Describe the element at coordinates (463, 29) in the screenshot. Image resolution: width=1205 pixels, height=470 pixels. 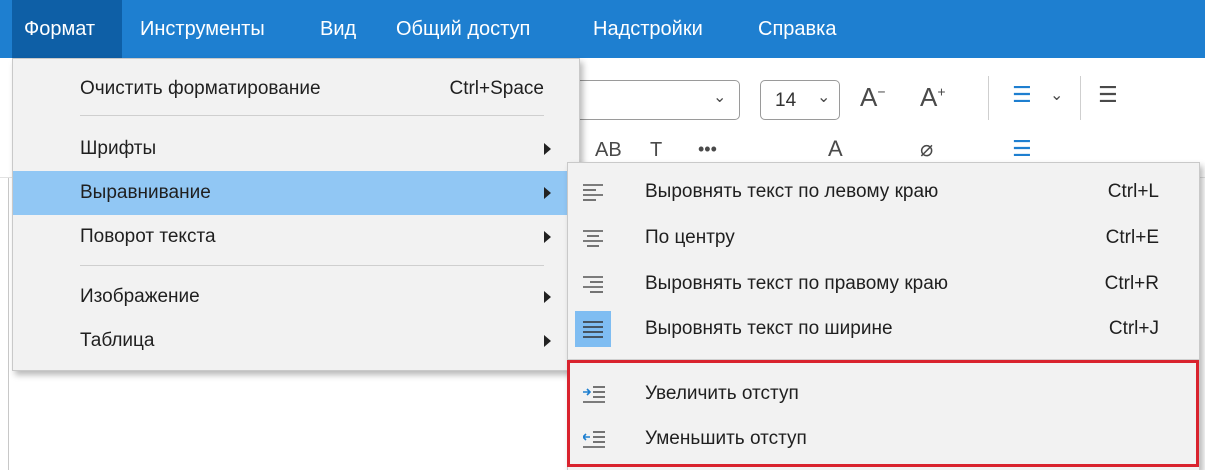
I see `menu-sharing: Общий доступ` at that location.